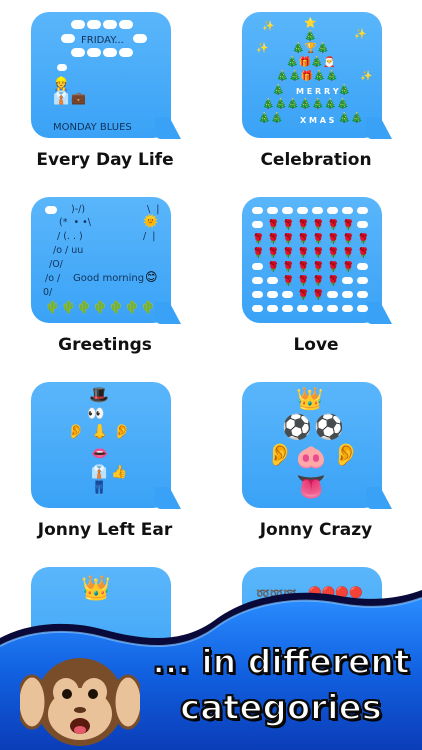  What do you see at coordinates (311, 487) in the screenshot?
I see `tongue-icon: 👅` at bounding box center [311, 487].